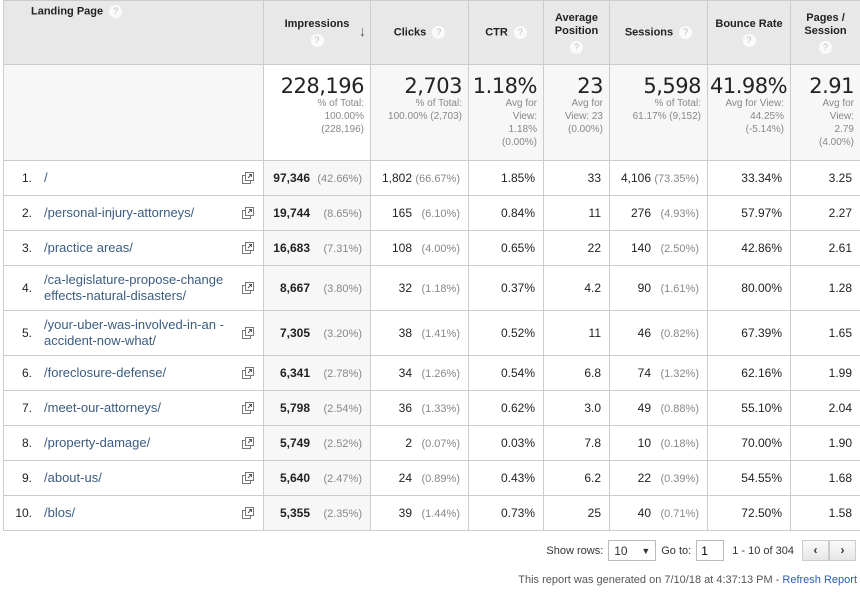  Describe the element at coordinates (506, 112) in the screenshot. I see `summary-ctr: 1.18% Avg for View: 1.18% (0.00%)` at that location.